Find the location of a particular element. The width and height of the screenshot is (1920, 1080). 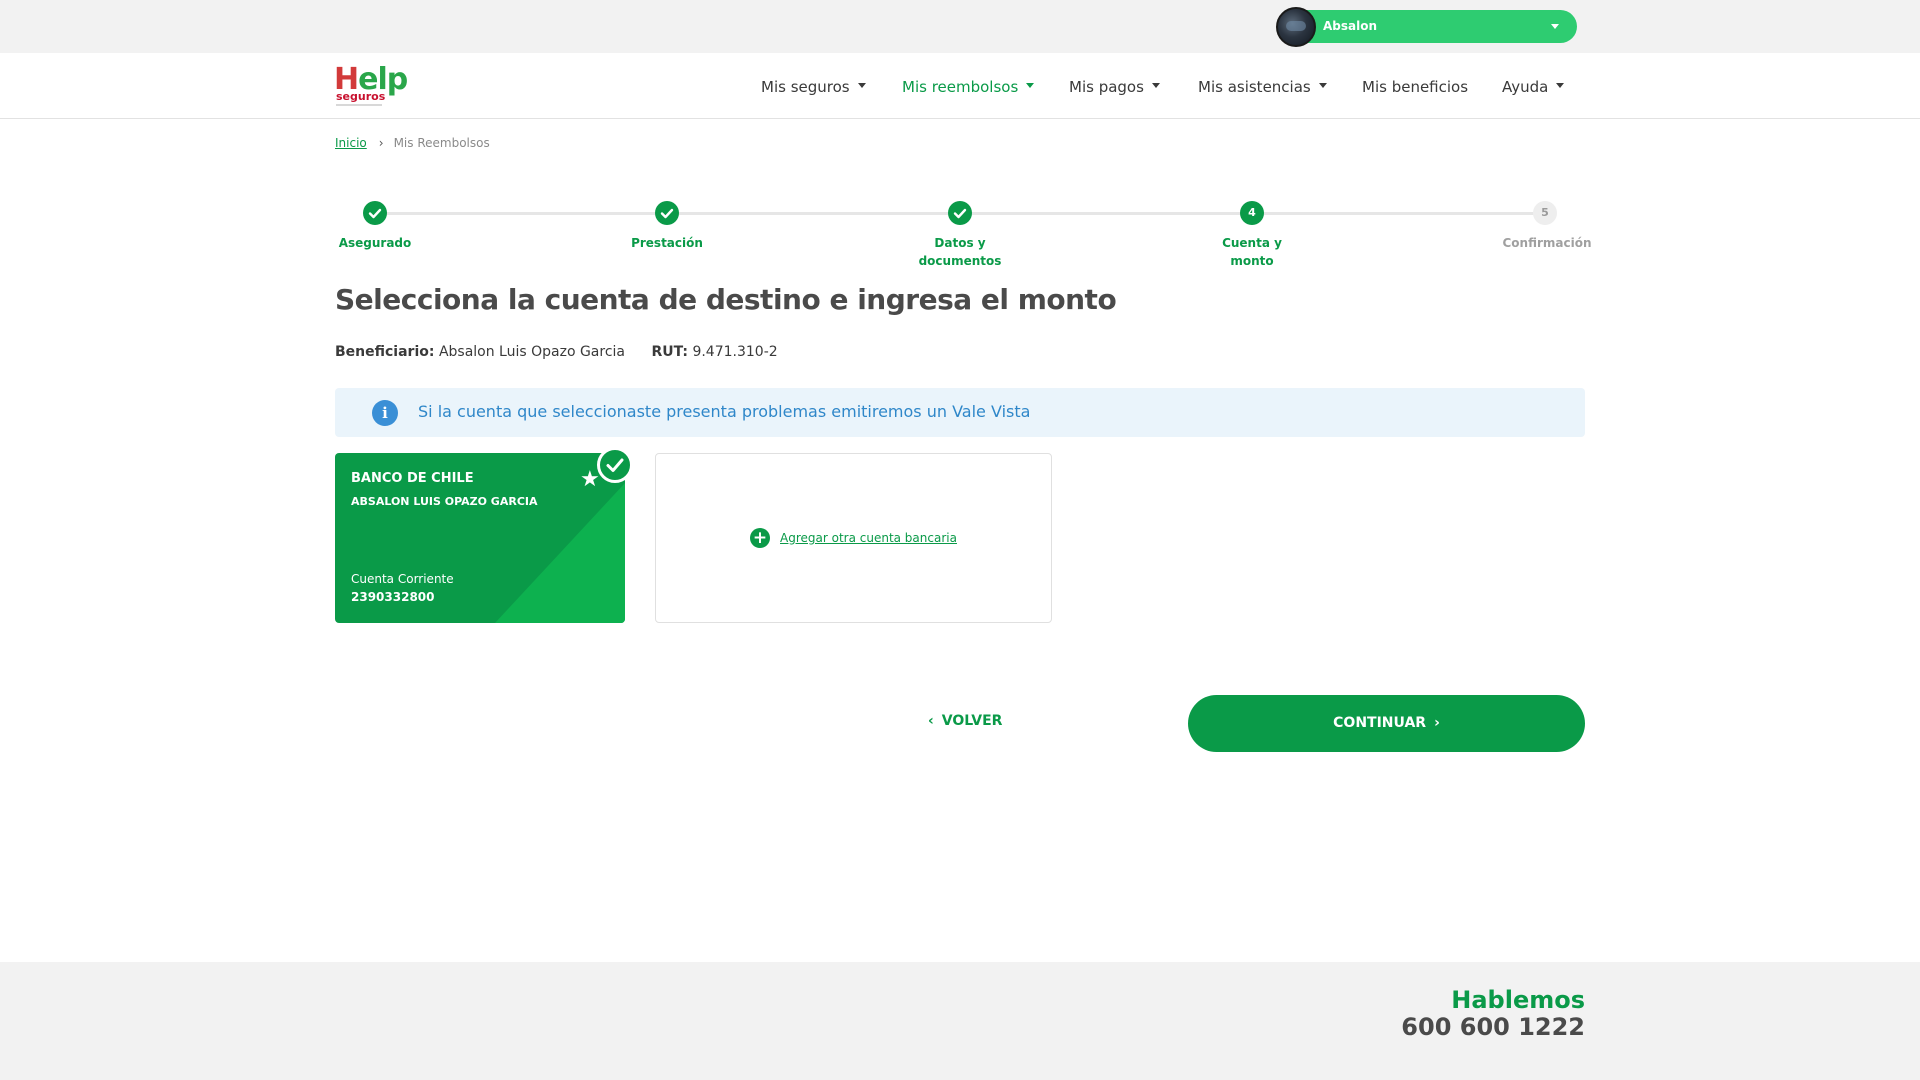

help-seguros-logo: Help seguros is located at coordinates (371, 86).